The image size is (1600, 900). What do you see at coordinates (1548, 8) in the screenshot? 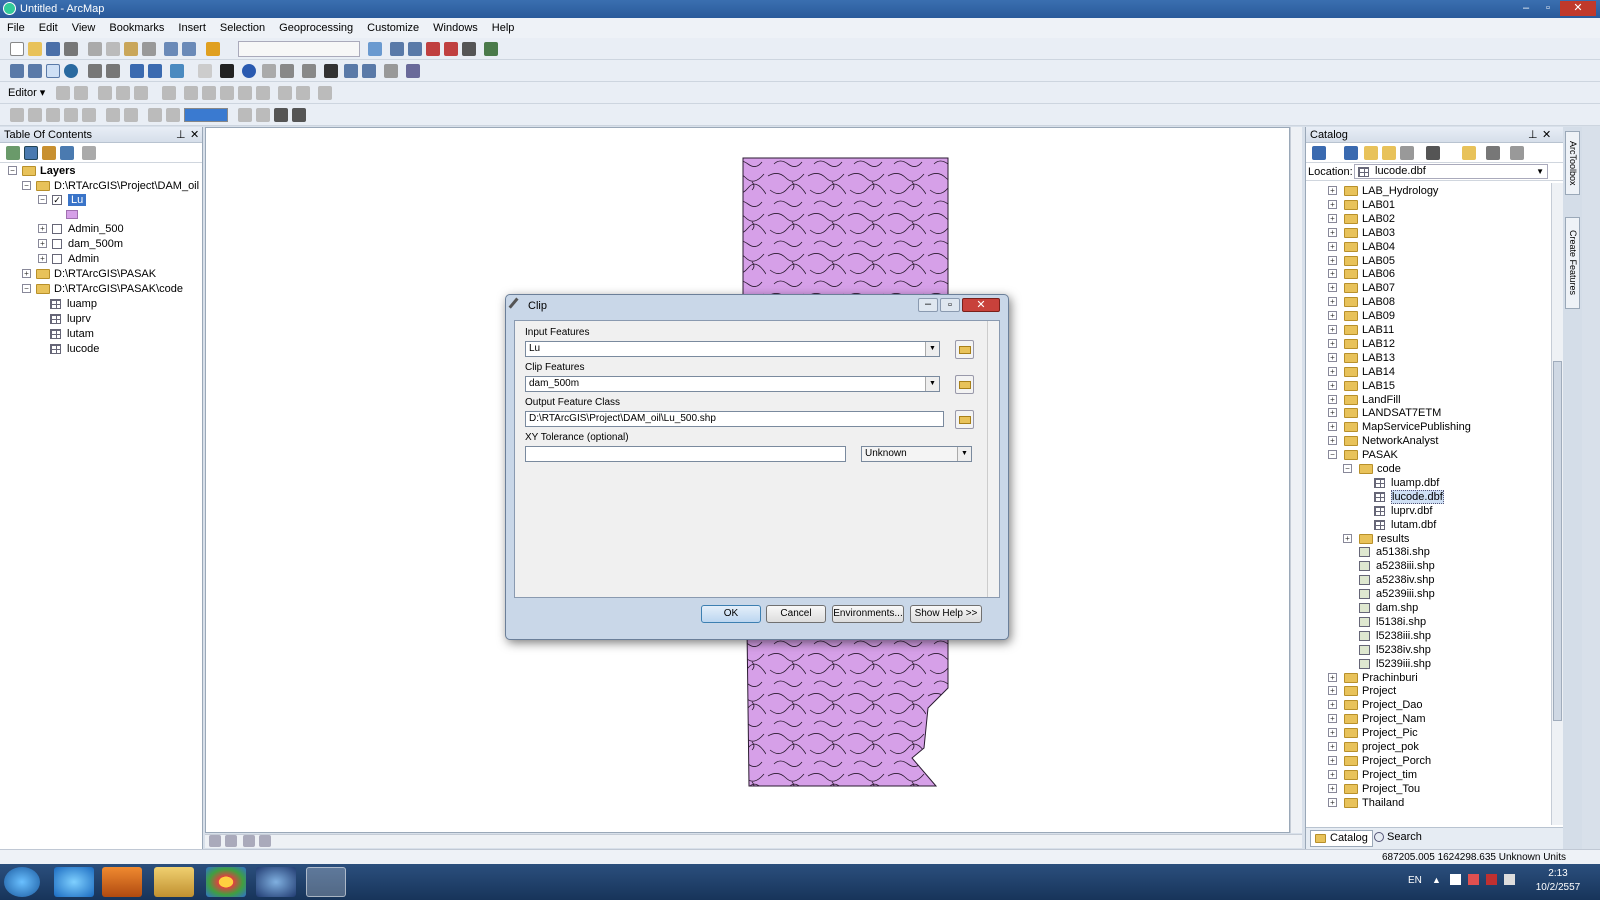
I see `maximize-button: ▫` at bounding box center [1548, 8].